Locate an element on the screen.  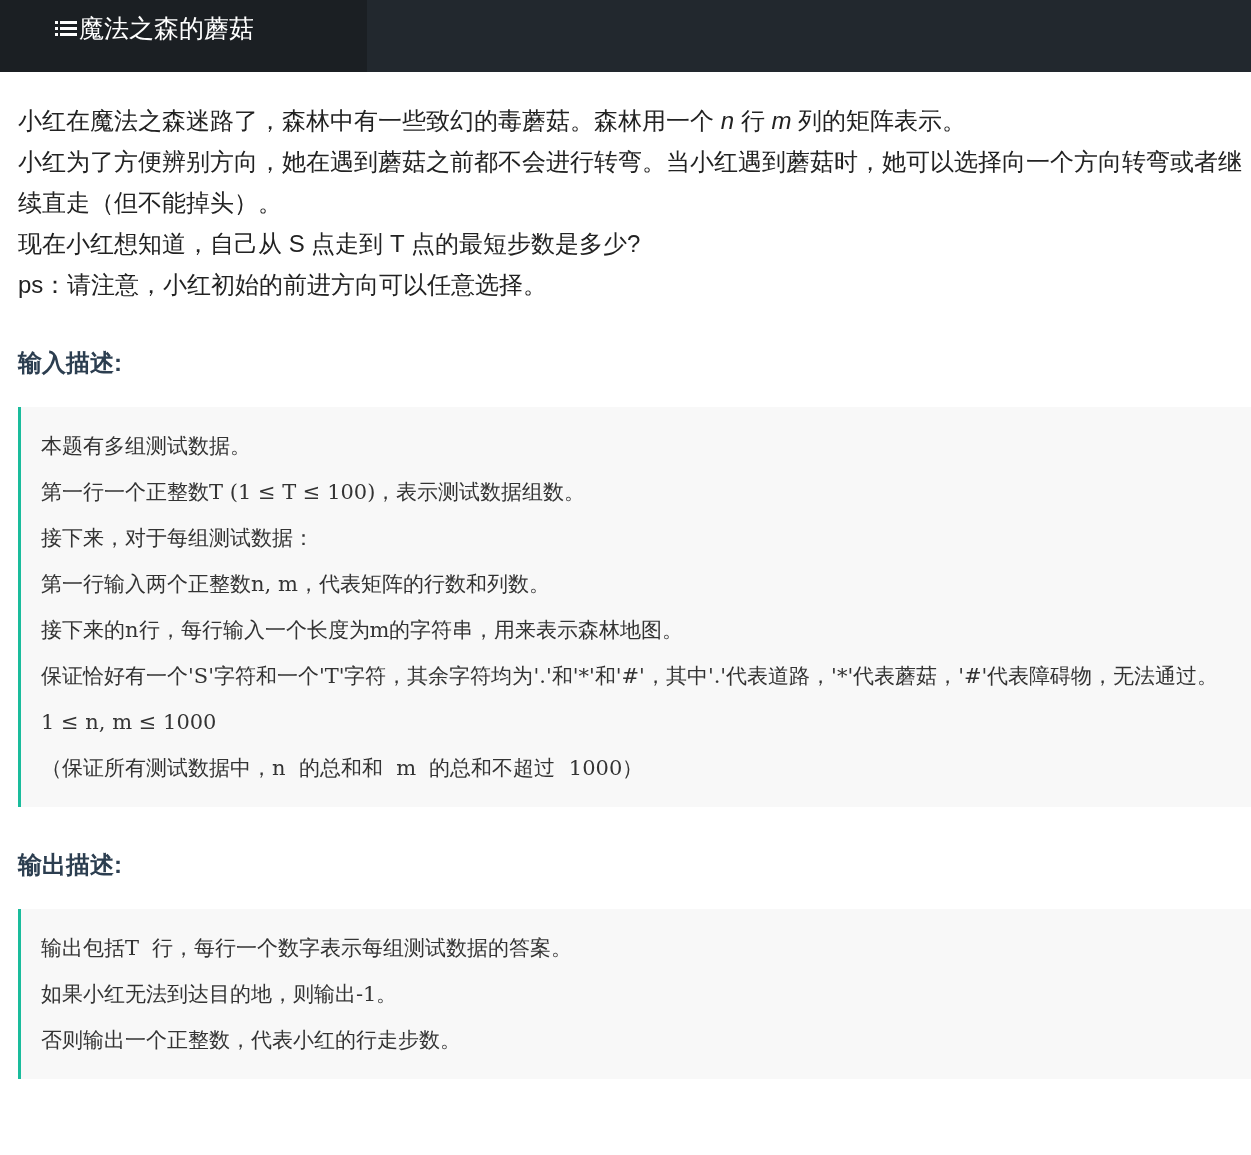
section-heading: 输出描述: is located at coordinates (70, 865).